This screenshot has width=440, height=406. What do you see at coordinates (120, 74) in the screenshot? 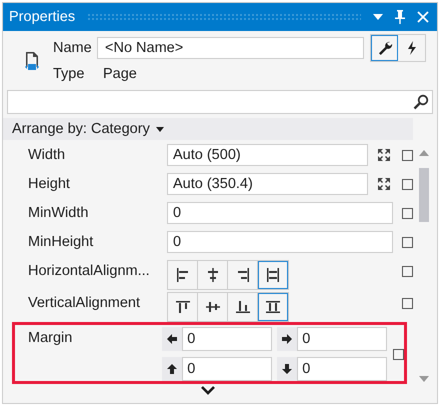
I see `type-value: Page` at bounding box center [120, 74].